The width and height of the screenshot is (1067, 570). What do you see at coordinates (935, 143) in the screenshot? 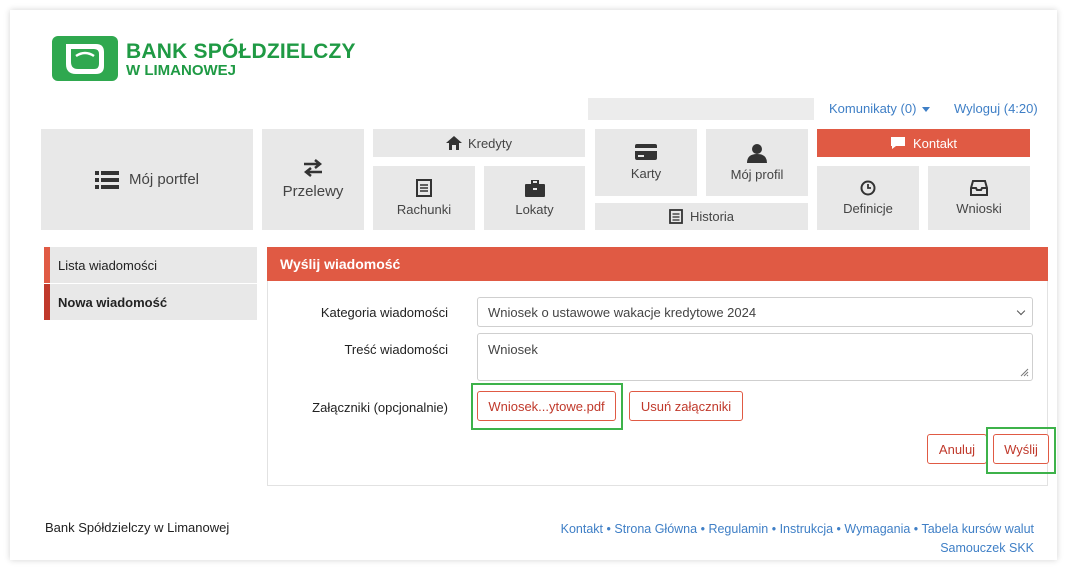
I see `menu-kontakt-label: Kontakt` at bounding box center [935, 143].